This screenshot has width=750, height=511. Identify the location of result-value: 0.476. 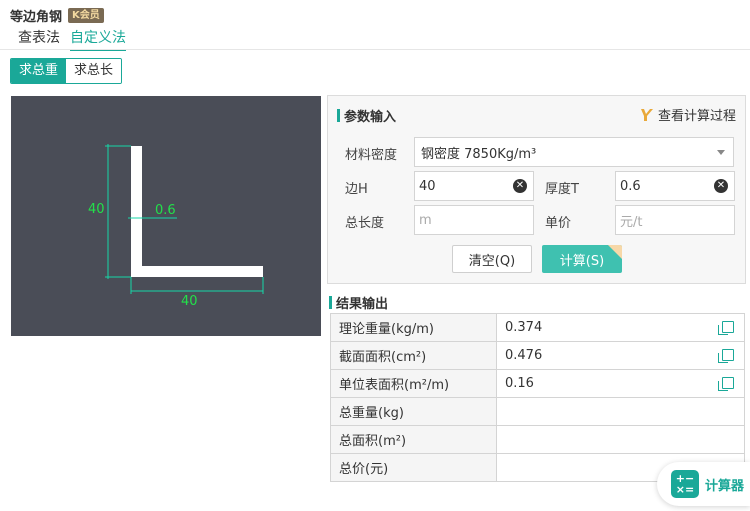
(620, 355).